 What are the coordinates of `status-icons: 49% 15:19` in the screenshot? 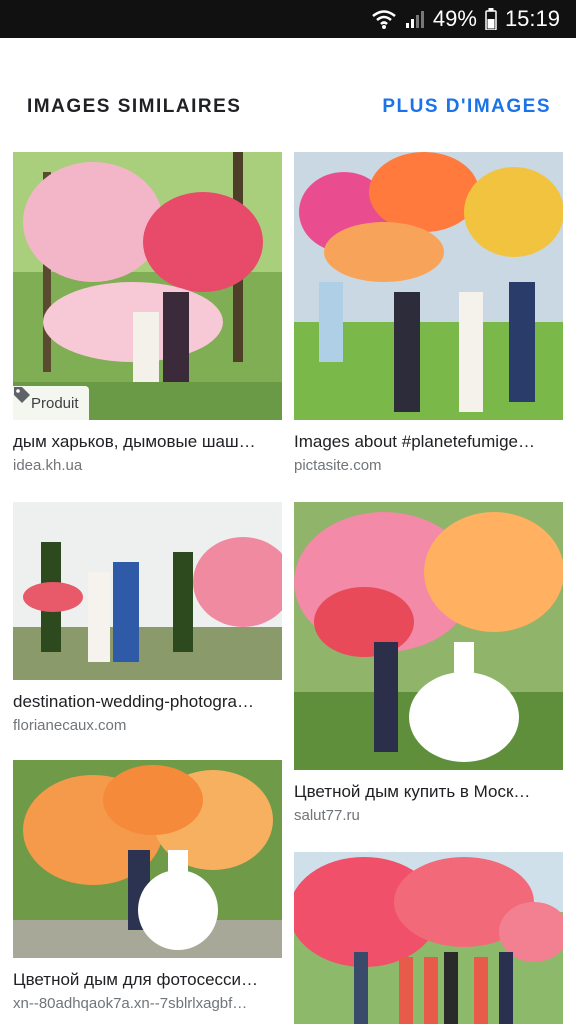 It's located at (465, 19).